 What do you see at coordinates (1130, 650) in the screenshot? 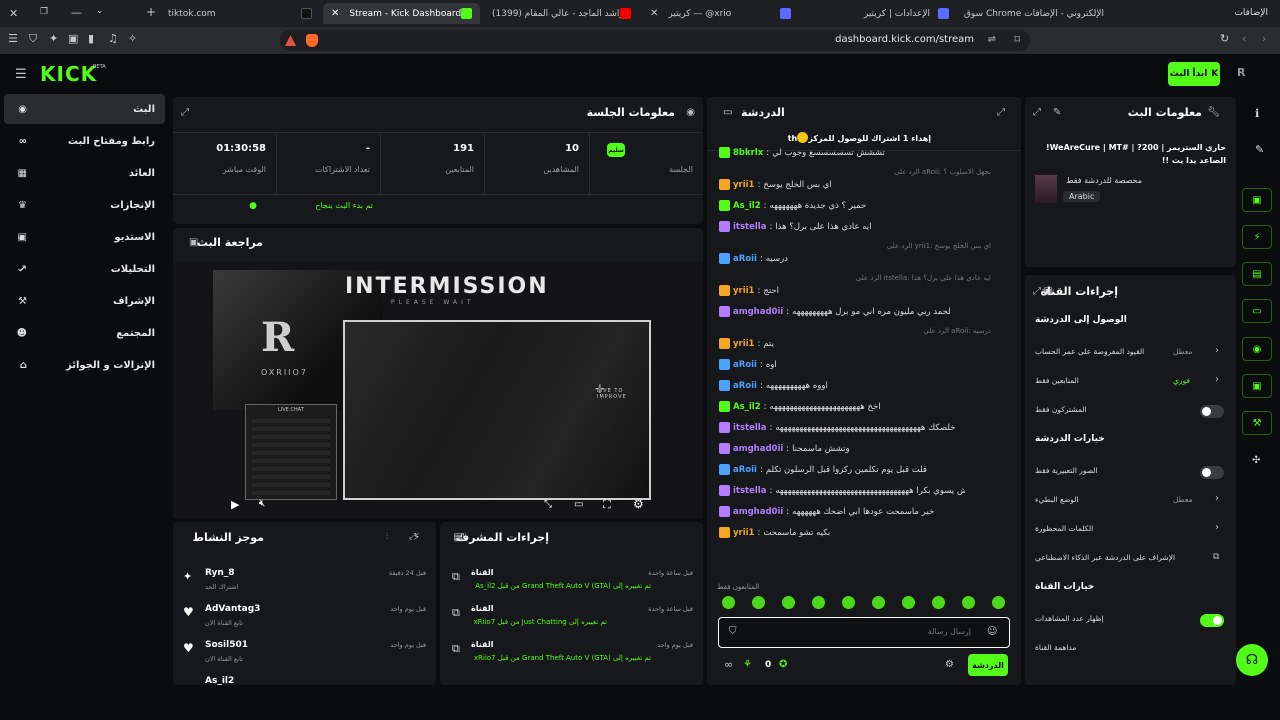
I see `channel-action-row: مداهمة القناة` at bounding box center [1130, 650].